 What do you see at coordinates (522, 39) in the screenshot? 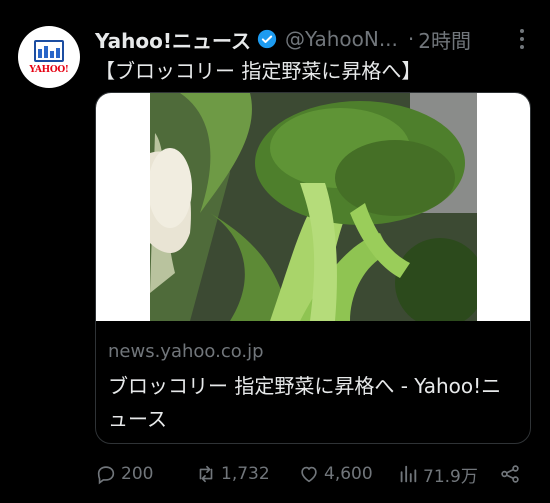
I see `more-options-icon` at bounding box center [522, 39].